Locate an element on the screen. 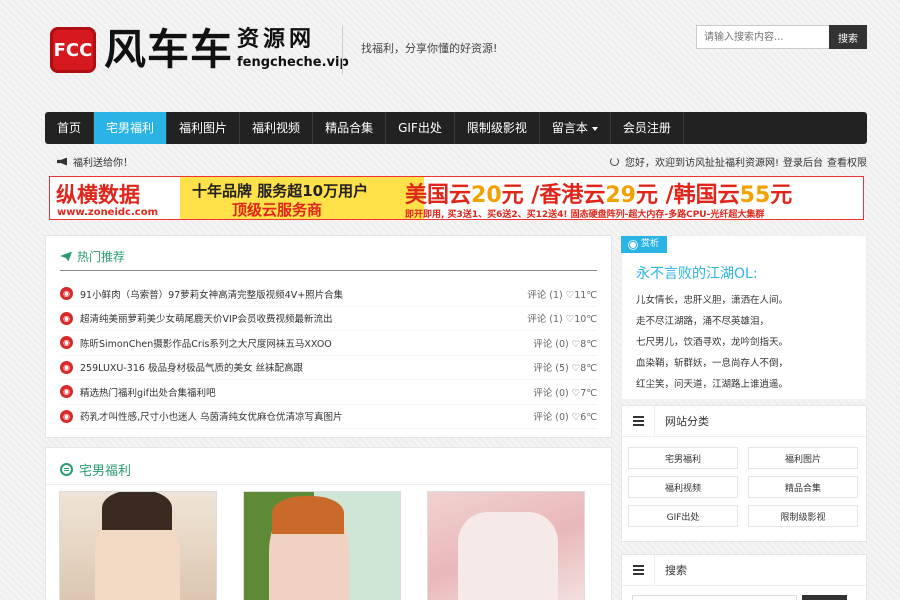 The height and width of the screenshot is (600, 900). category-link-pictures: 福利图片 is located at coordinates (803, 458).